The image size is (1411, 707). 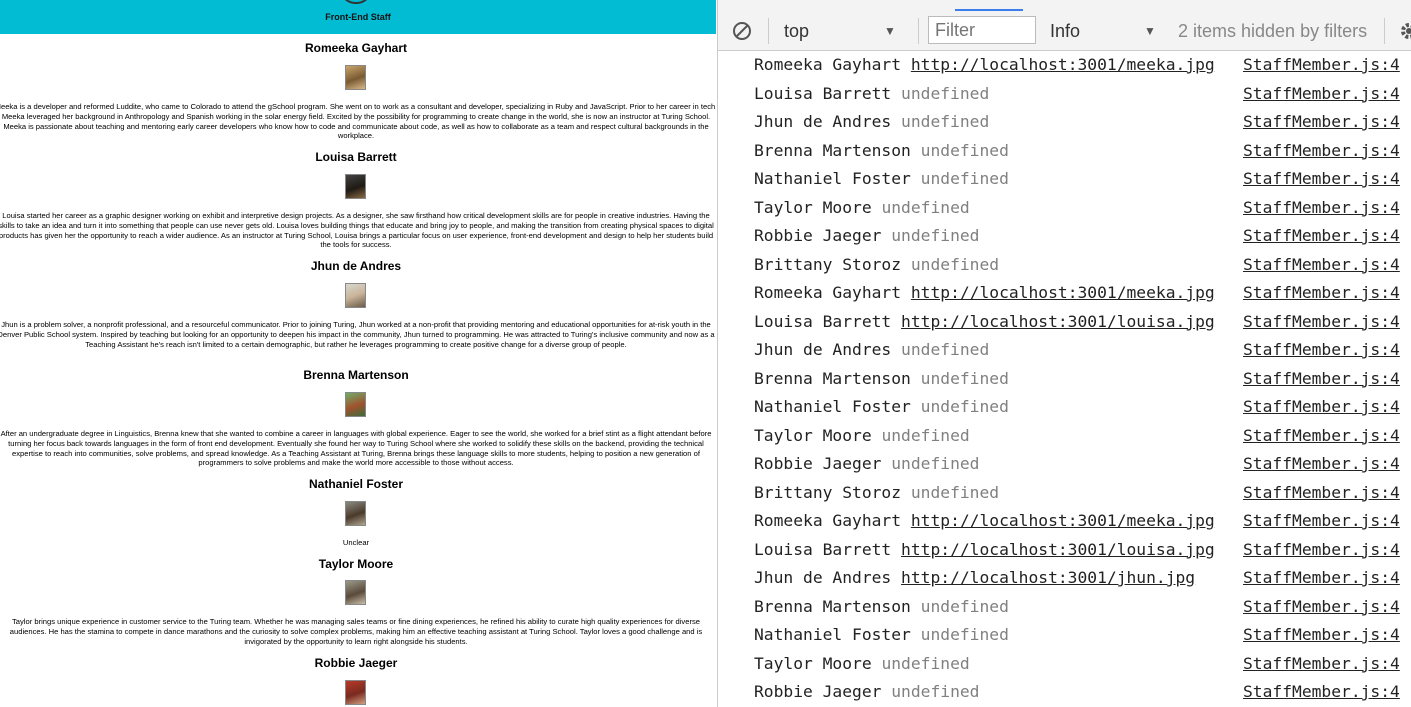 What do you see at coordinates (1048, 577) in the screenshot?
I see `message-url-link: http://localhost:3001/jhun.jpg` at bounding box center [1048, 577].